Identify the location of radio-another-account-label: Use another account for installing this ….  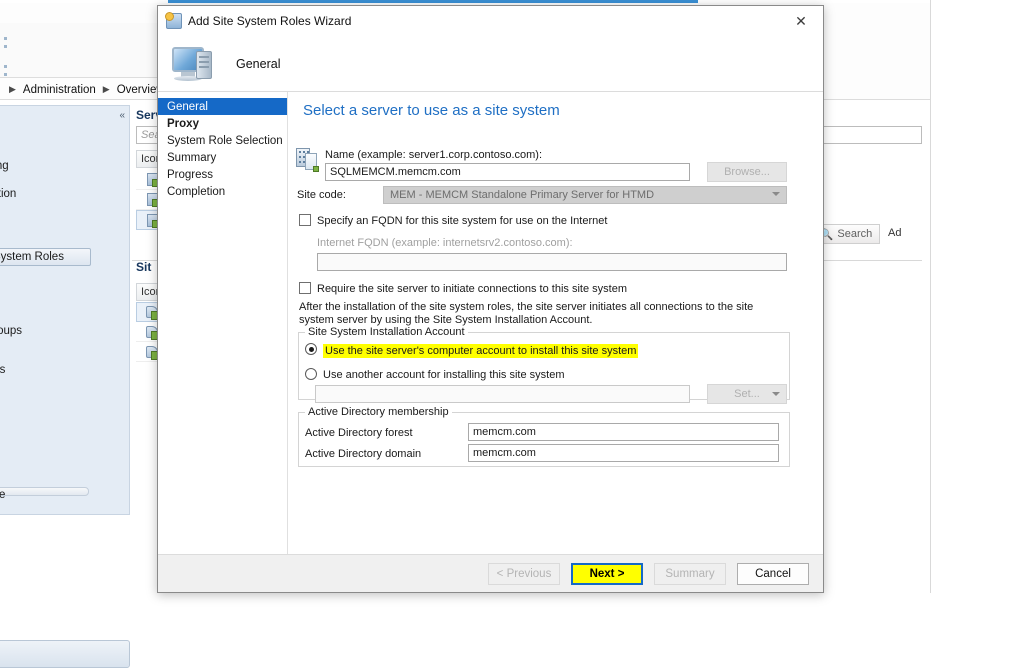
(444, 375).